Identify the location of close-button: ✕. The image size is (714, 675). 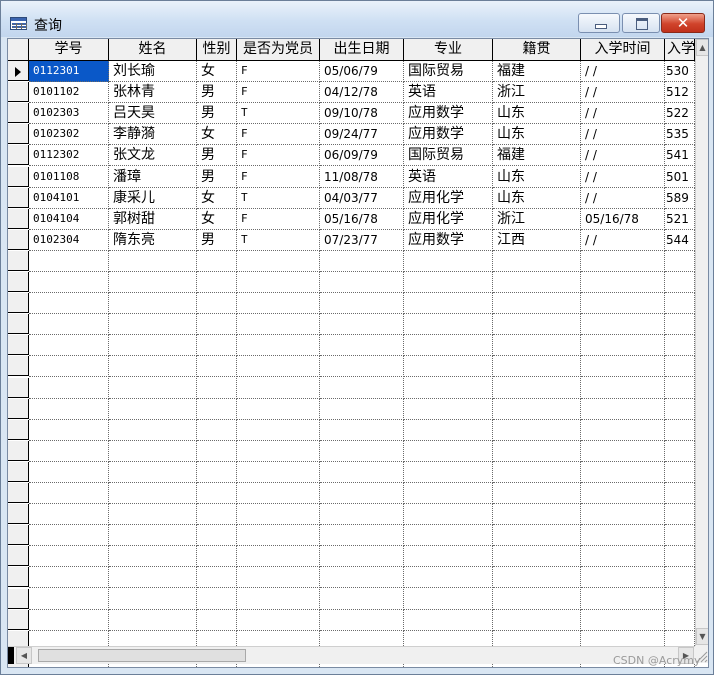
(683, 23).